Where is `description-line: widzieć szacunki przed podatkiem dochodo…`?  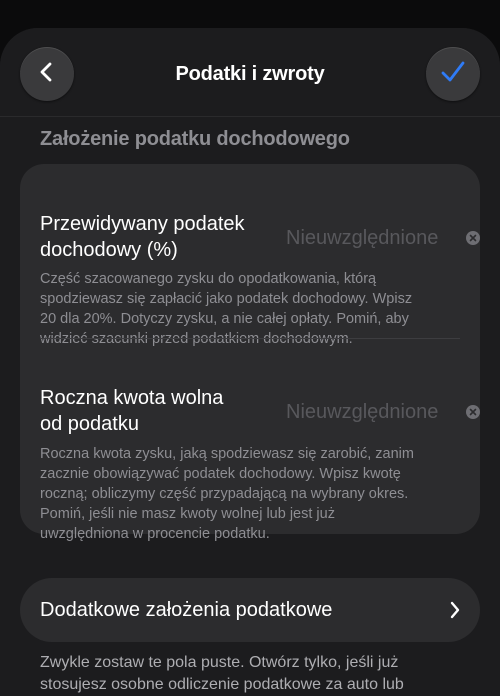
description-line: widzieć szacunki przed podatkiem dochodo… is located at coordinates (196, 339).